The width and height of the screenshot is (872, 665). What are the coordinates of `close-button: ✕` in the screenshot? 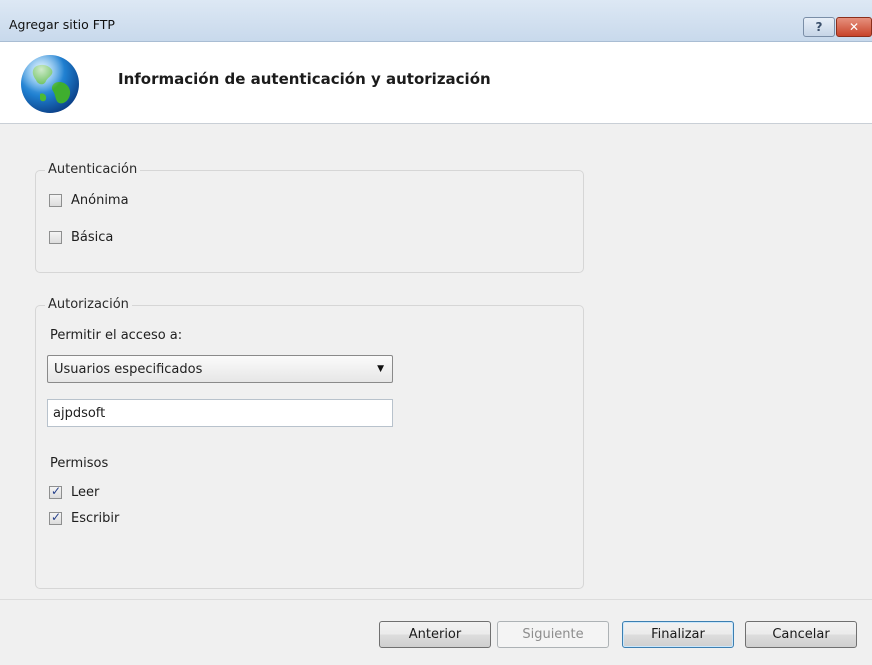 It's located at (854, 27).